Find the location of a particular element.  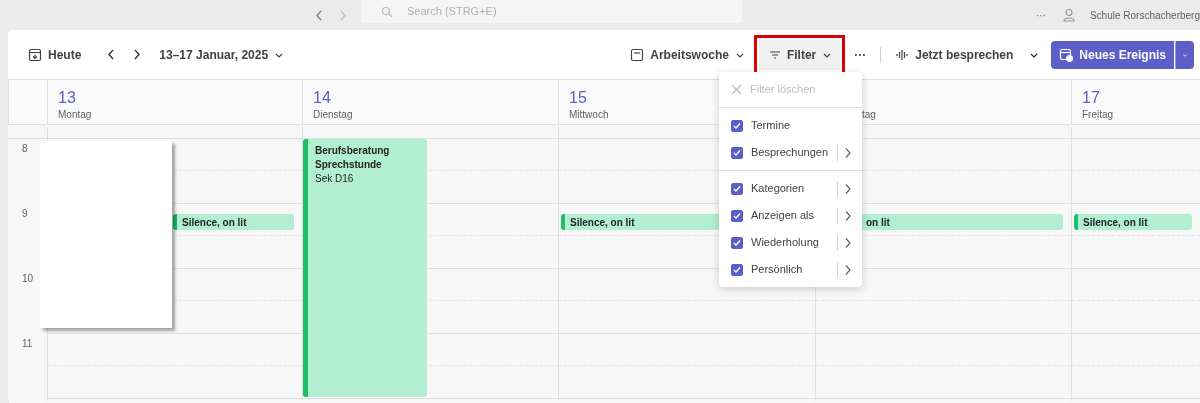

day-number: 13 is located at coordinates (67, 98).